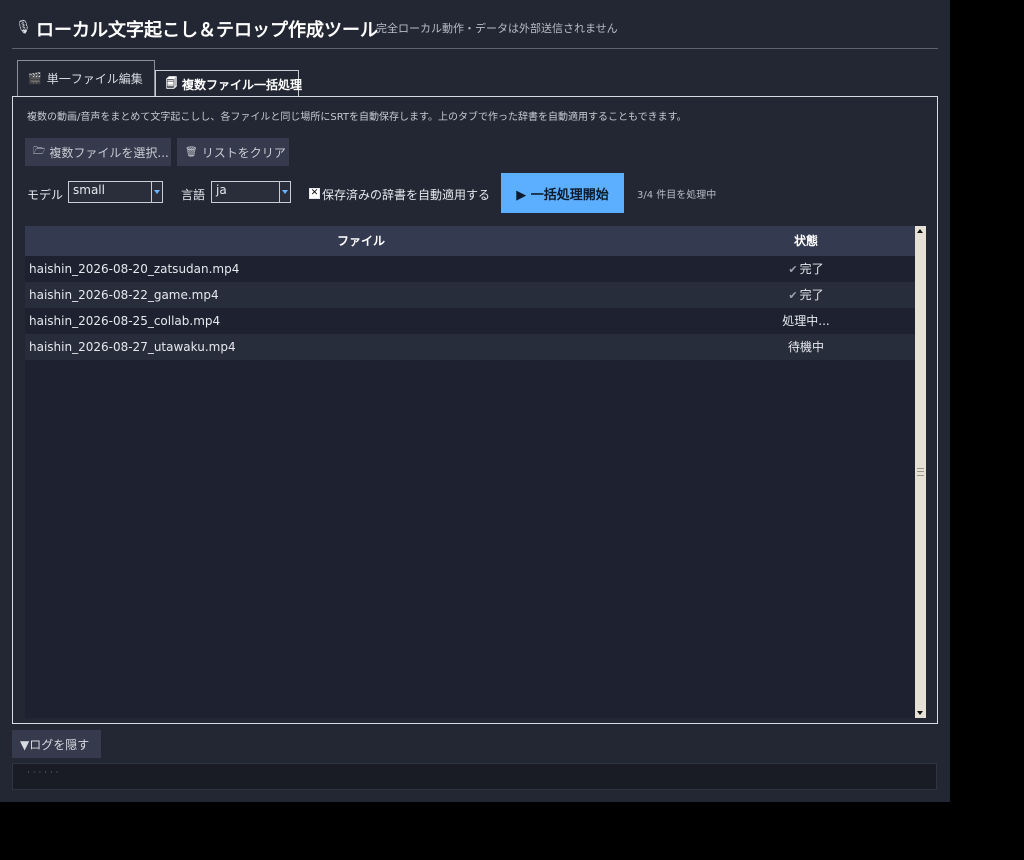  Describe the element at coordinates (361, 241) in the screenshot. I see `column-header-file: ファイル` at that location.